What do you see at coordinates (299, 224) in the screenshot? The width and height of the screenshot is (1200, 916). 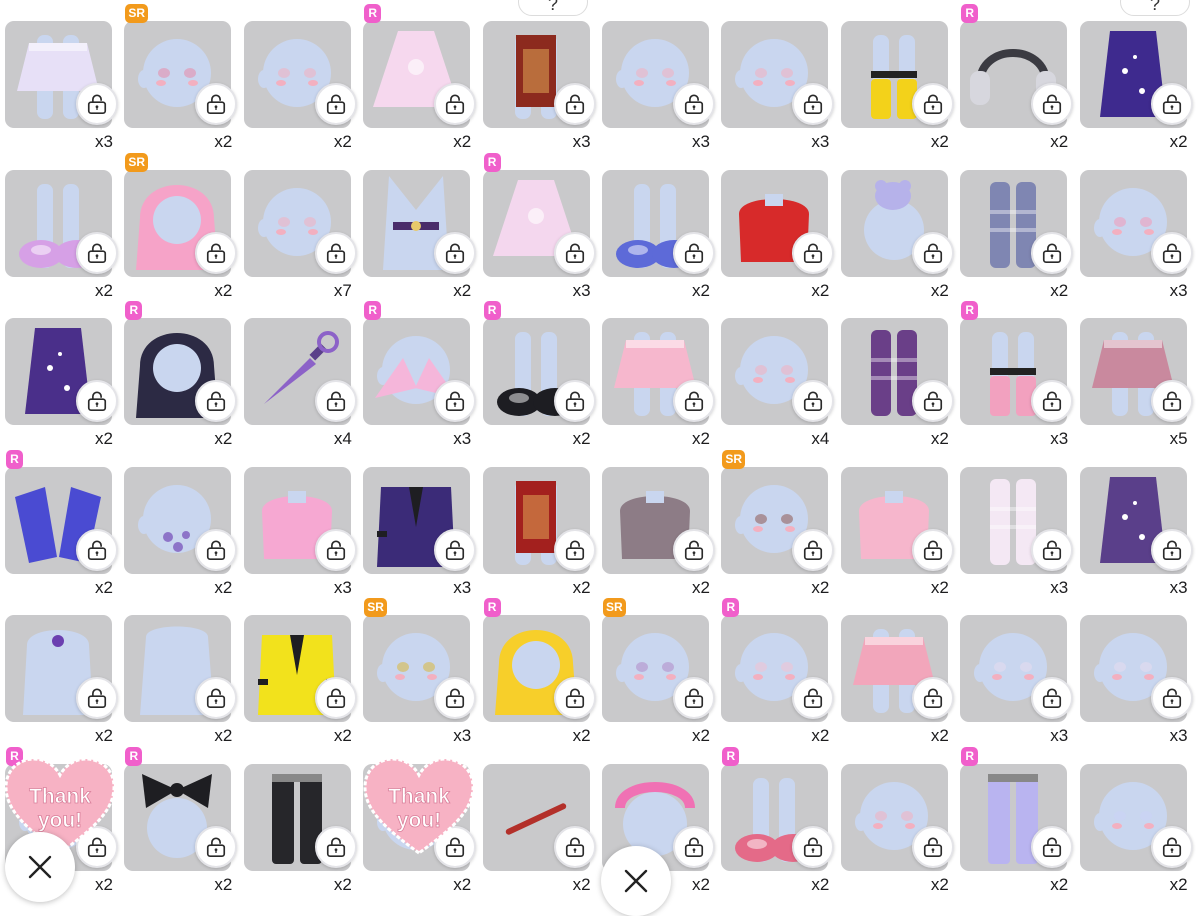 I see `inventory-item: x7` at bounding box center [299, 224].